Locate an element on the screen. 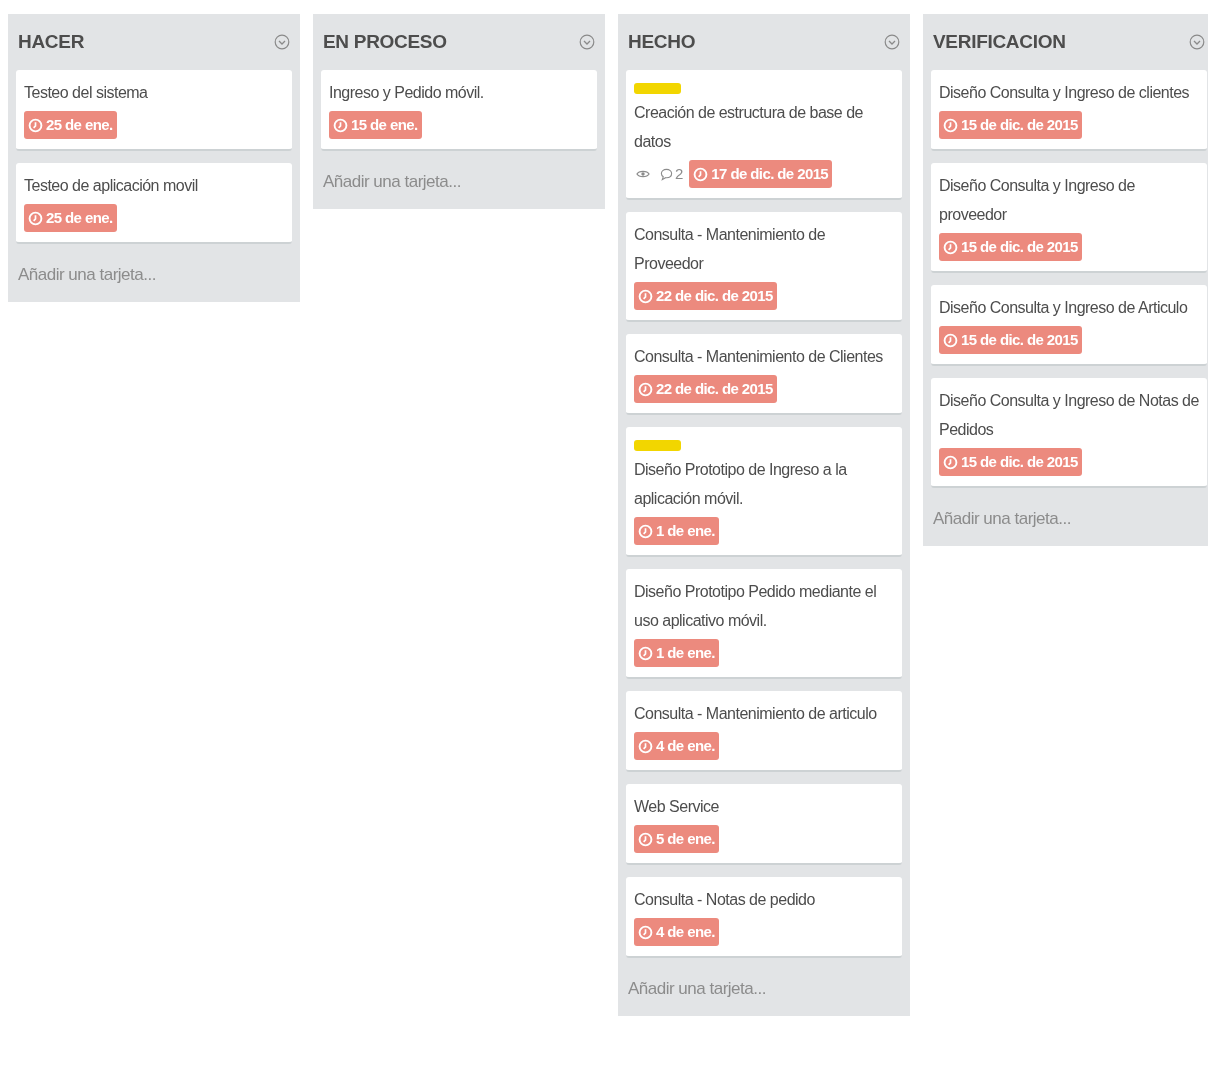  task-card: Consulta - Mantenimiento de Proveedor 22 de dic. de 2015 is located at coordinates (764, 267).